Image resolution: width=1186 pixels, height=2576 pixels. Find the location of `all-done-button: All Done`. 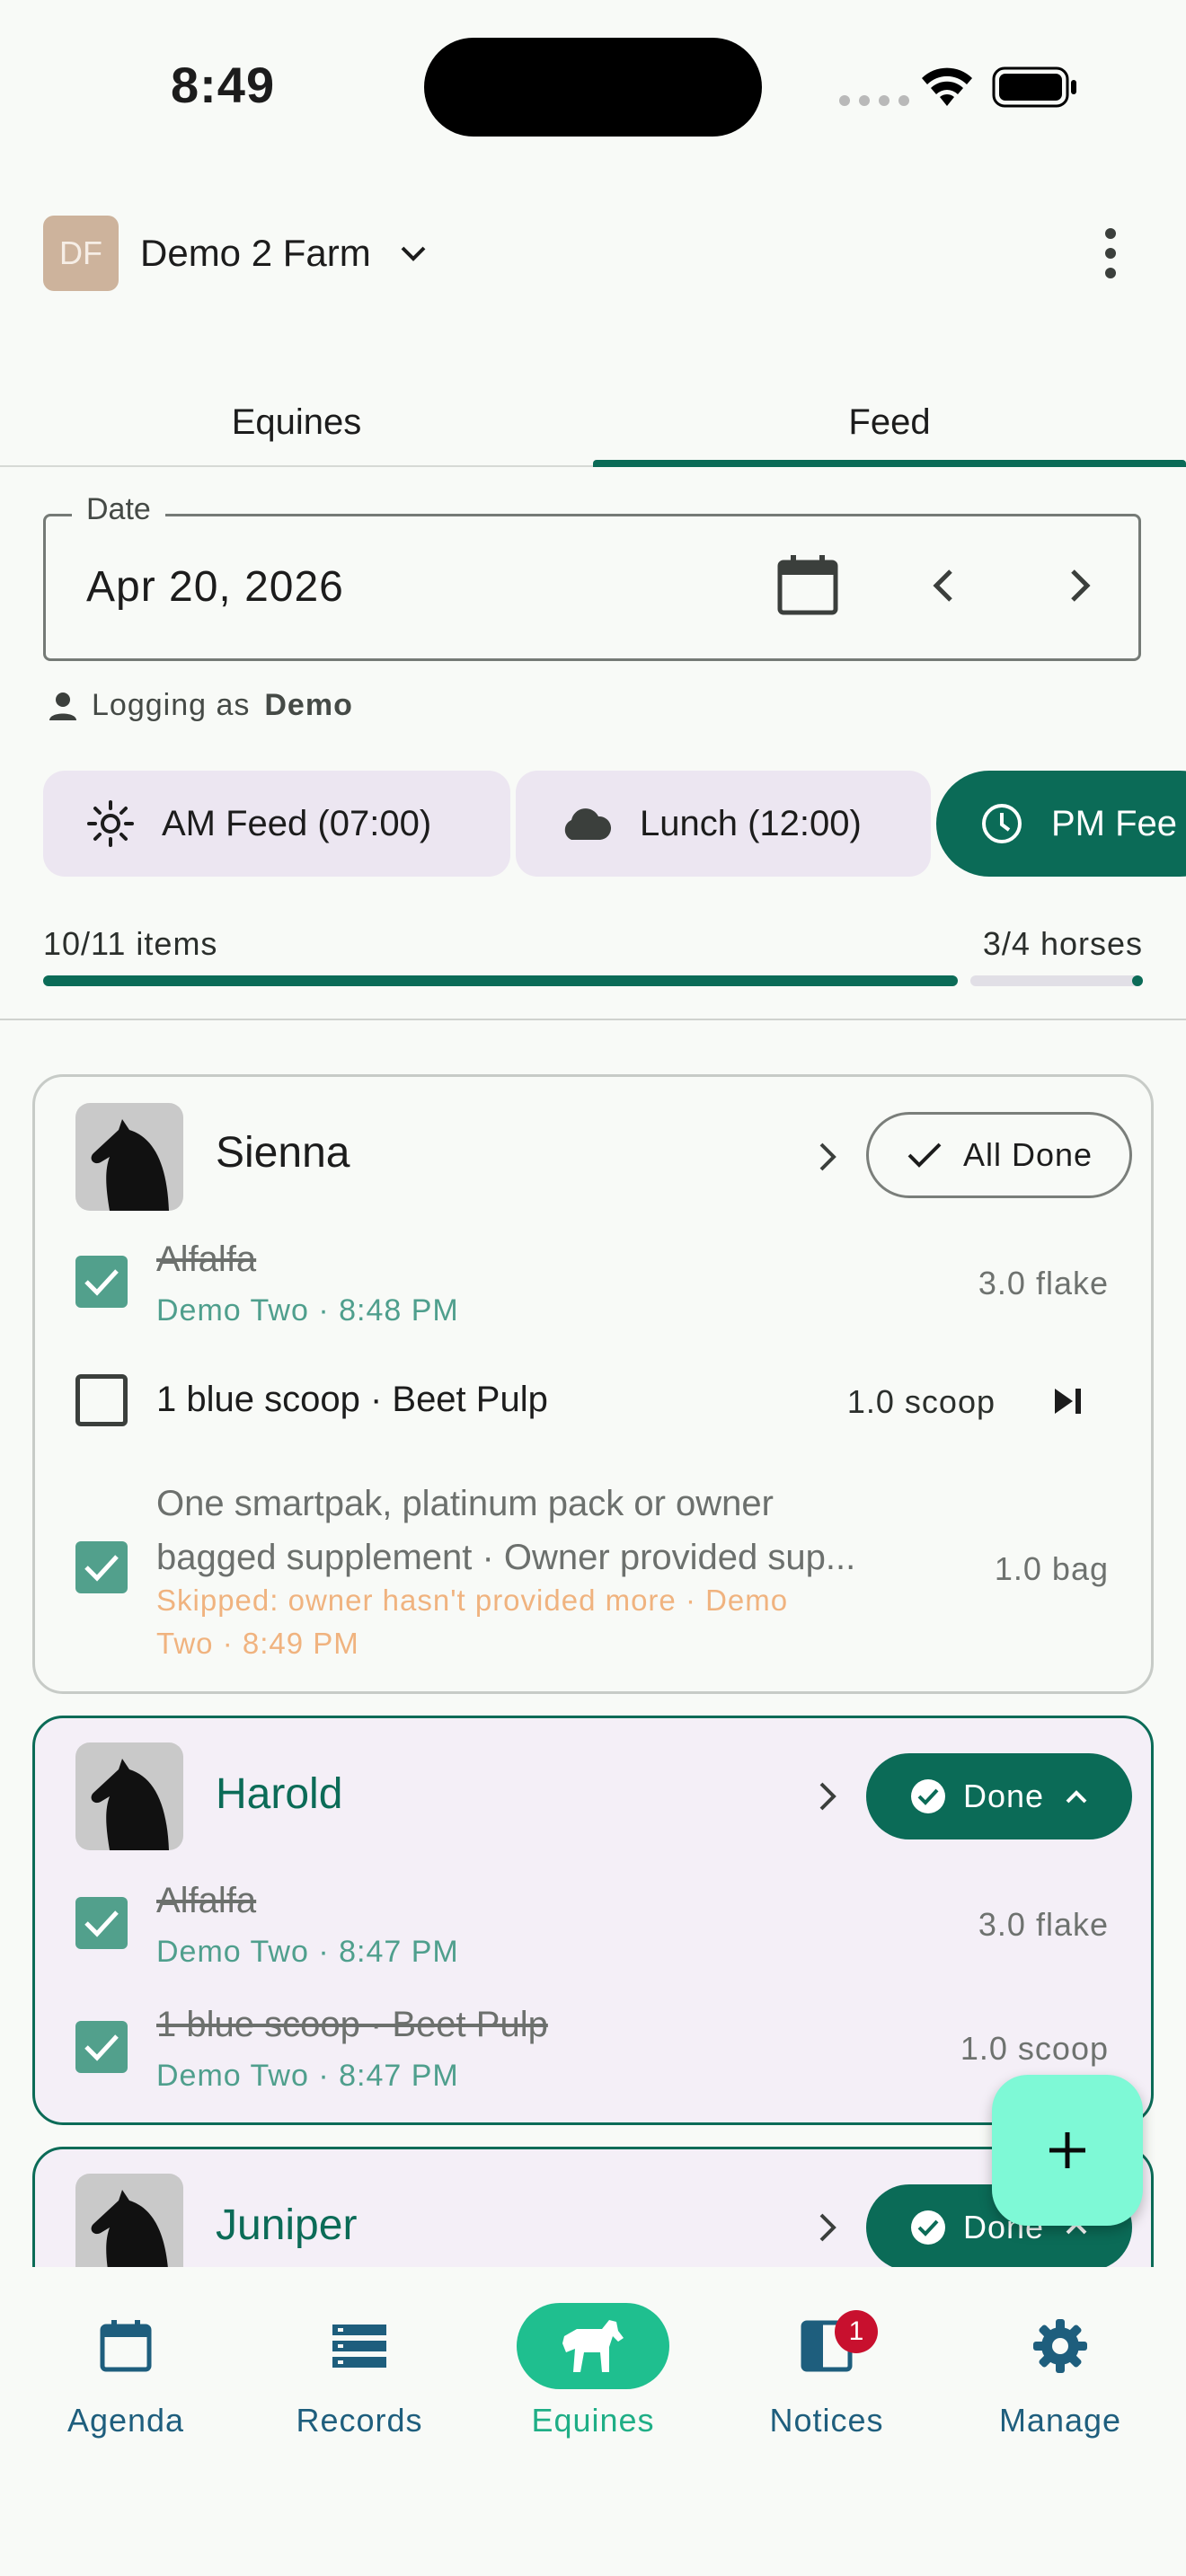

all-done-button: All Done is located at coordinates (999, 1155).